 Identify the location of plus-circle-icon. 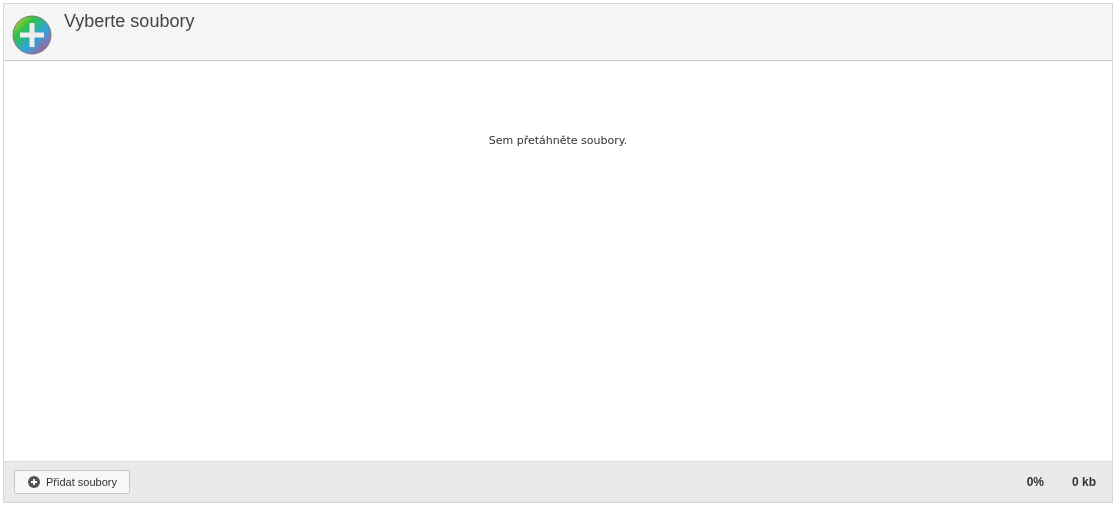
(34, 482).